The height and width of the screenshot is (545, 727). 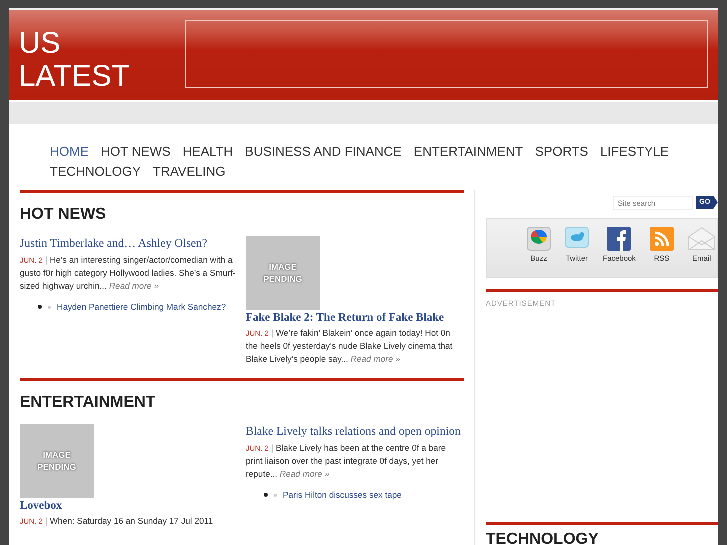 What do you see at coordinates (355, 318) in the screenshot?
I see `article-title: Fake Blake 2: The Return of Fake Blake` at bounding box center [355, 318].